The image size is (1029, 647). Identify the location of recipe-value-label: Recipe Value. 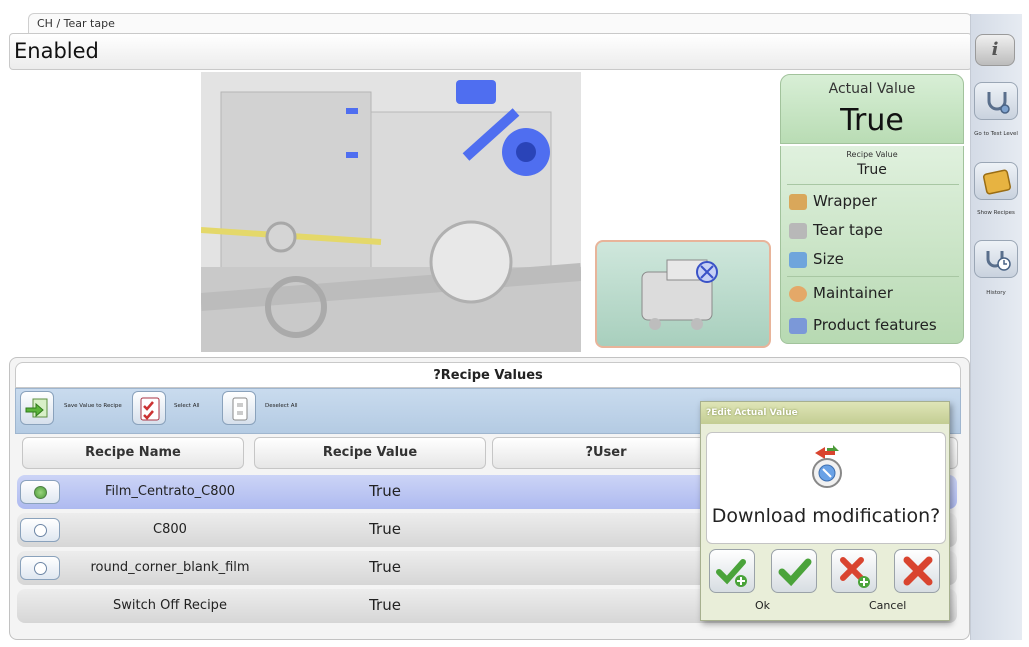
(872, 154).